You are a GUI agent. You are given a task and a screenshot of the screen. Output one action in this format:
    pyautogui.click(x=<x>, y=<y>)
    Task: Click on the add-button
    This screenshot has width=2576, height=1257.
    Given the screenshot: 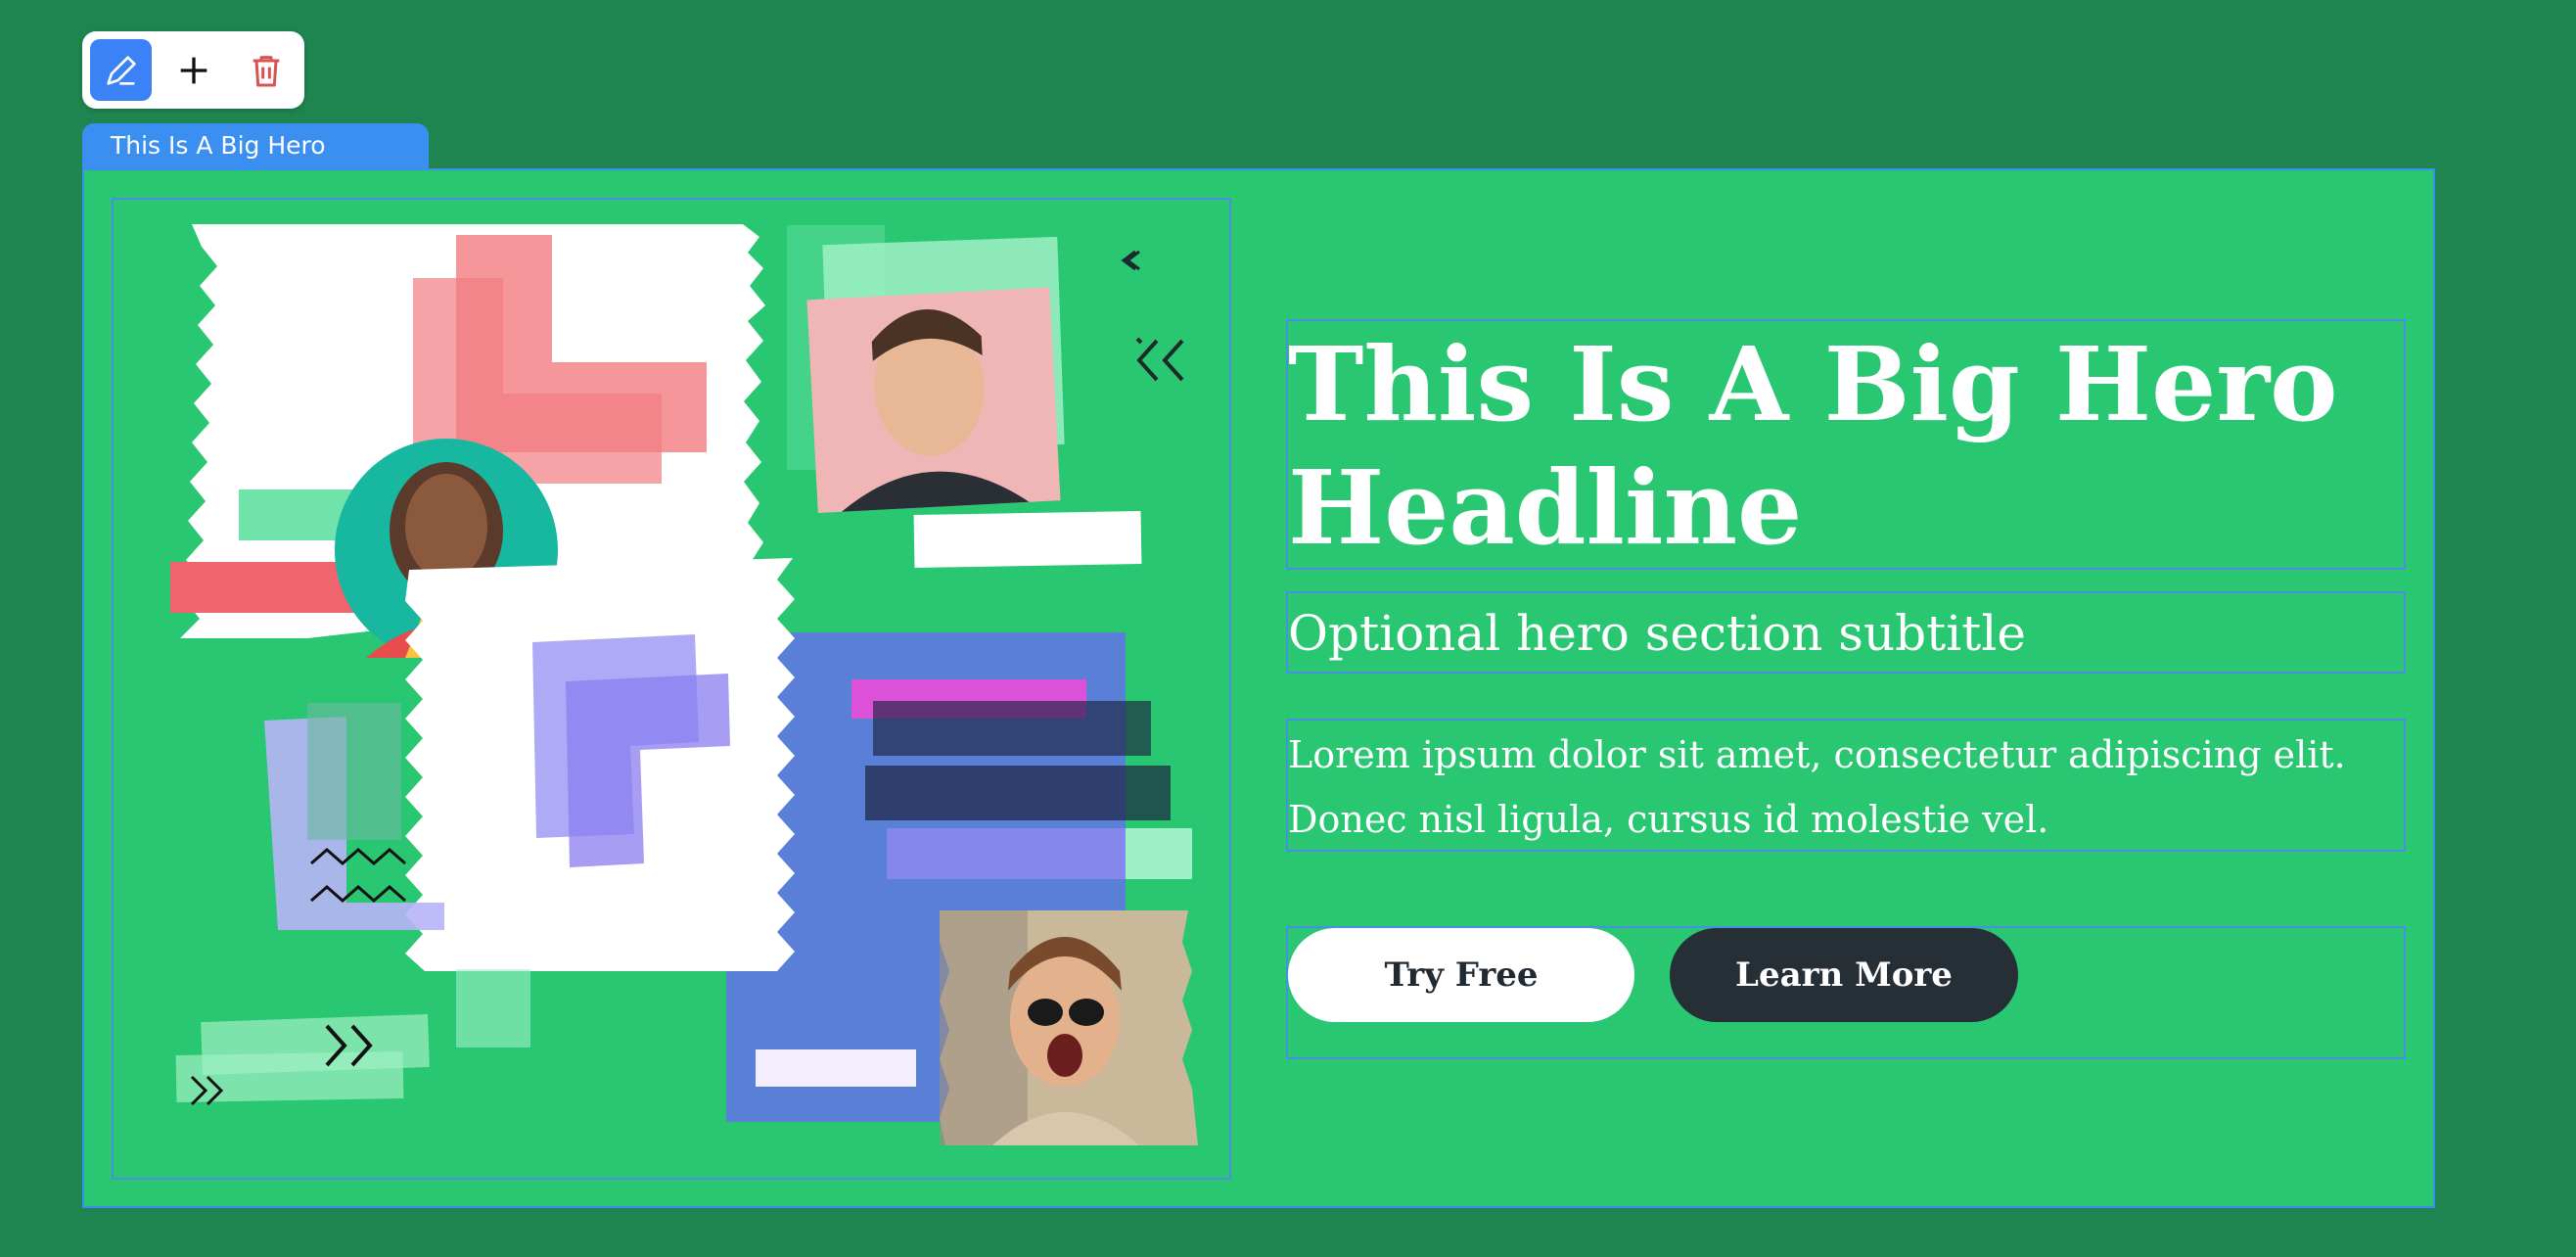 What is the action you would take?
    pyautogui.click(x=193, y=70)
    